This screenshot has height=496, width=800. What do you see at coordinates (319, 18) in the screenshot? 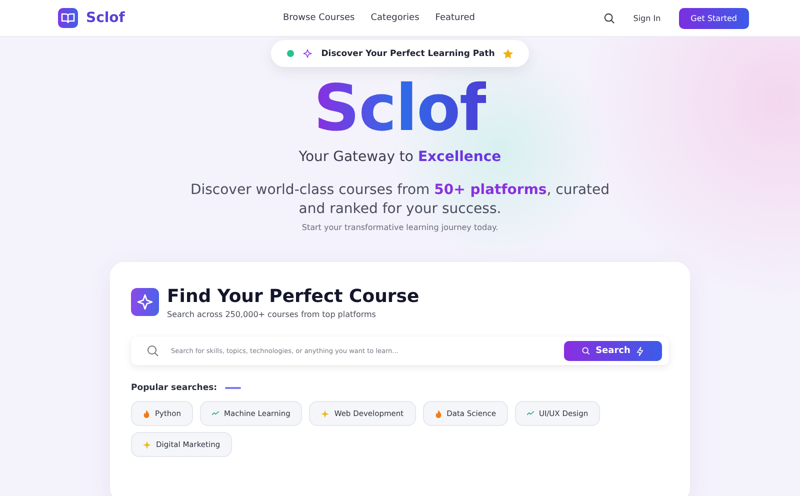
I see `nav-link: Browse Courses` at bounding box center [319, 18].